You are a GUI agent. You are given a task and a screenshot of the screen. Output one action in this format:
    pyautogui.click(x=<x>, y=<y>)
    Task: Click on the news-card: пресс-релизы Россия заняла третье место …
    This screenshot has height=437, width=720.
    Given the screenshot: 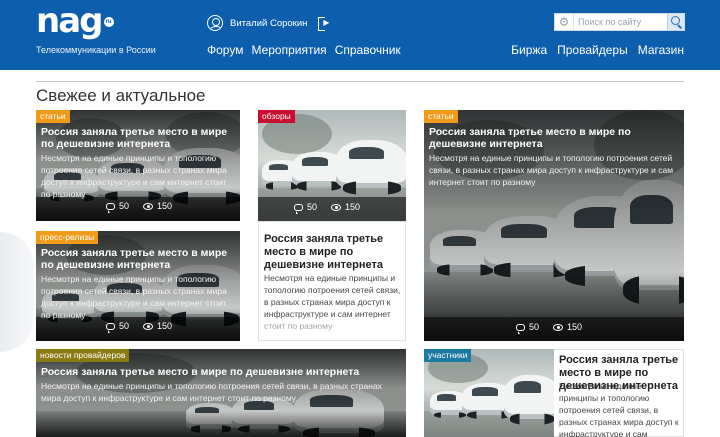 What is the action you would take?
    pyautogui.click(x=138, y=286)
    